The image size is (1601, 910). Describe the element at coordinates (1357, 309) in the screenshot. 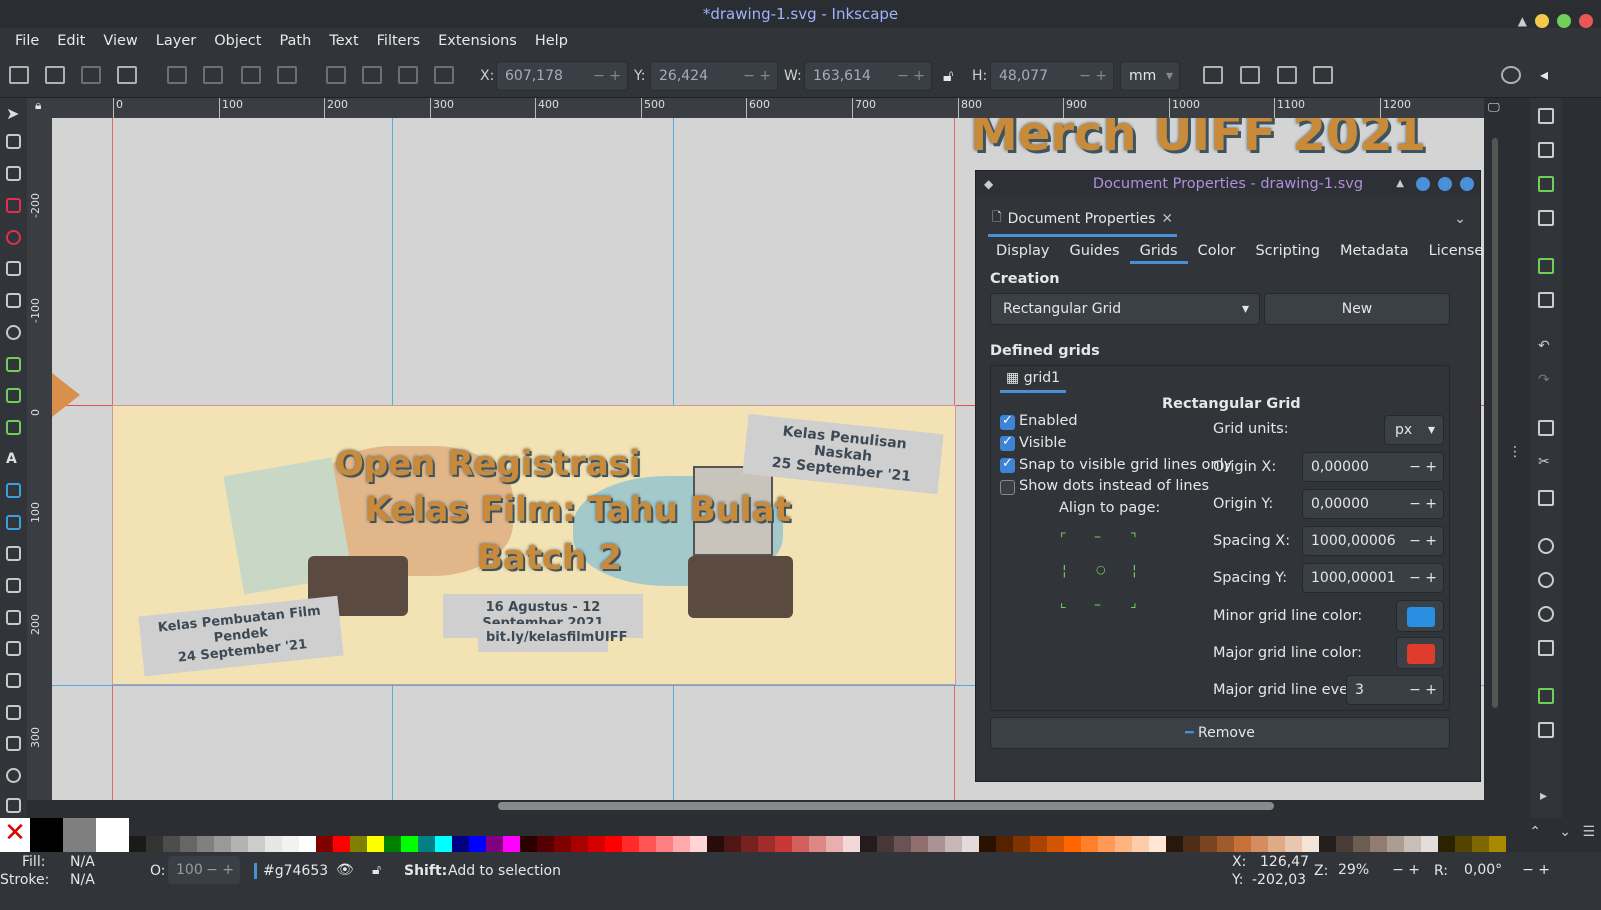

I see `new-grid-button: New` at that location.